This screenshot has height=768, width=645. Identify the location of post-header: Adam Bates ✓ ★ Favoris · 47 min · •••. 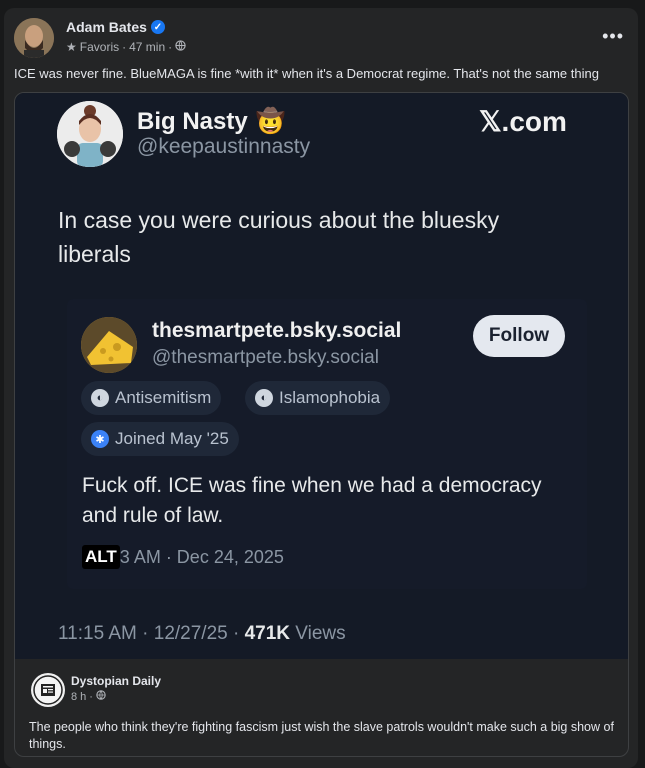
(321, 38).